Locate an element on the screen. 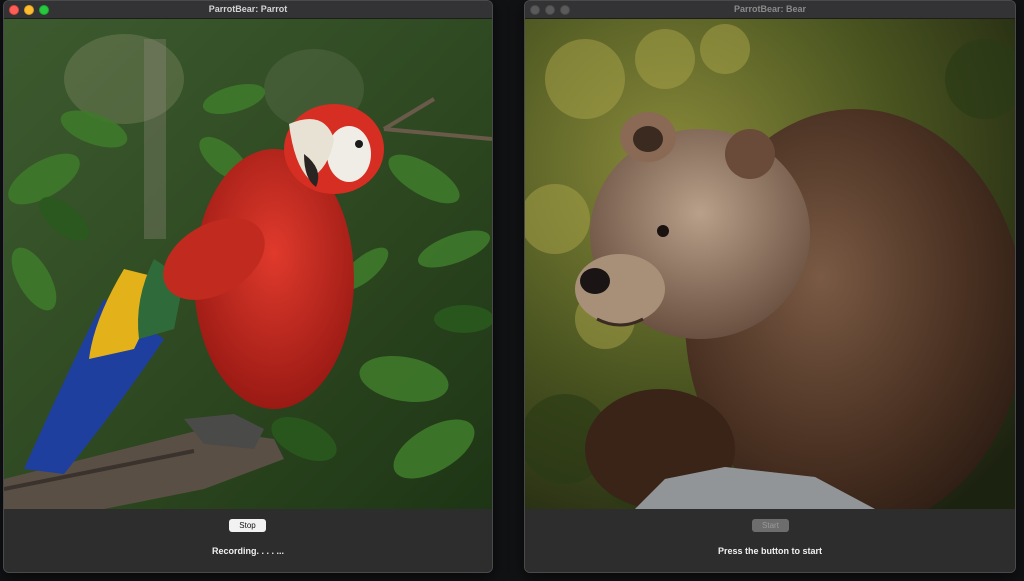  window-title: ParrotBear: Bear is located at coordinates (770, 9).